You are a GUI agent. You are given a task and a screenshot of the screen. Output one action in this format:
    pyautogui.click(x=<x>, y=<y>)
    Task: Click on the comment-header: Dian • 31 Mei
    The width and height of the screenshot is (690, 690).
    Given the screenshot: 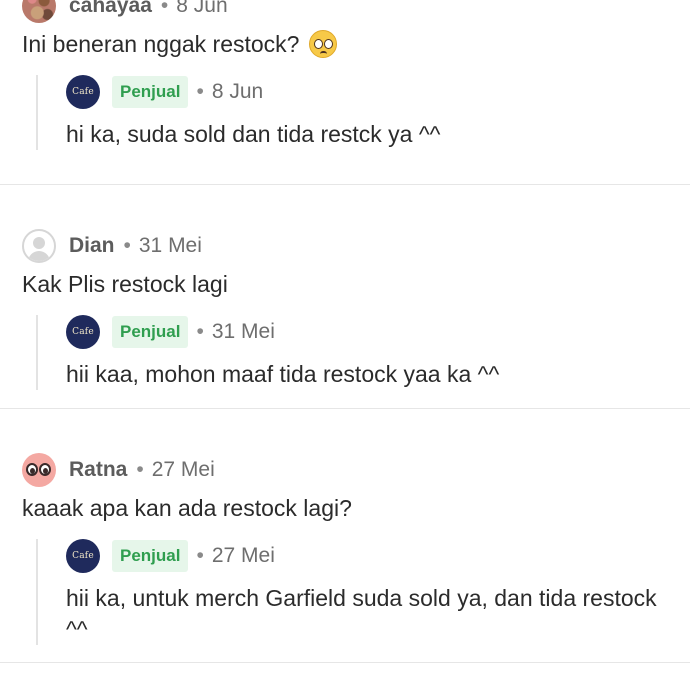 What is the action you would take?
    pyautogui.click(x=345, y=246)
    